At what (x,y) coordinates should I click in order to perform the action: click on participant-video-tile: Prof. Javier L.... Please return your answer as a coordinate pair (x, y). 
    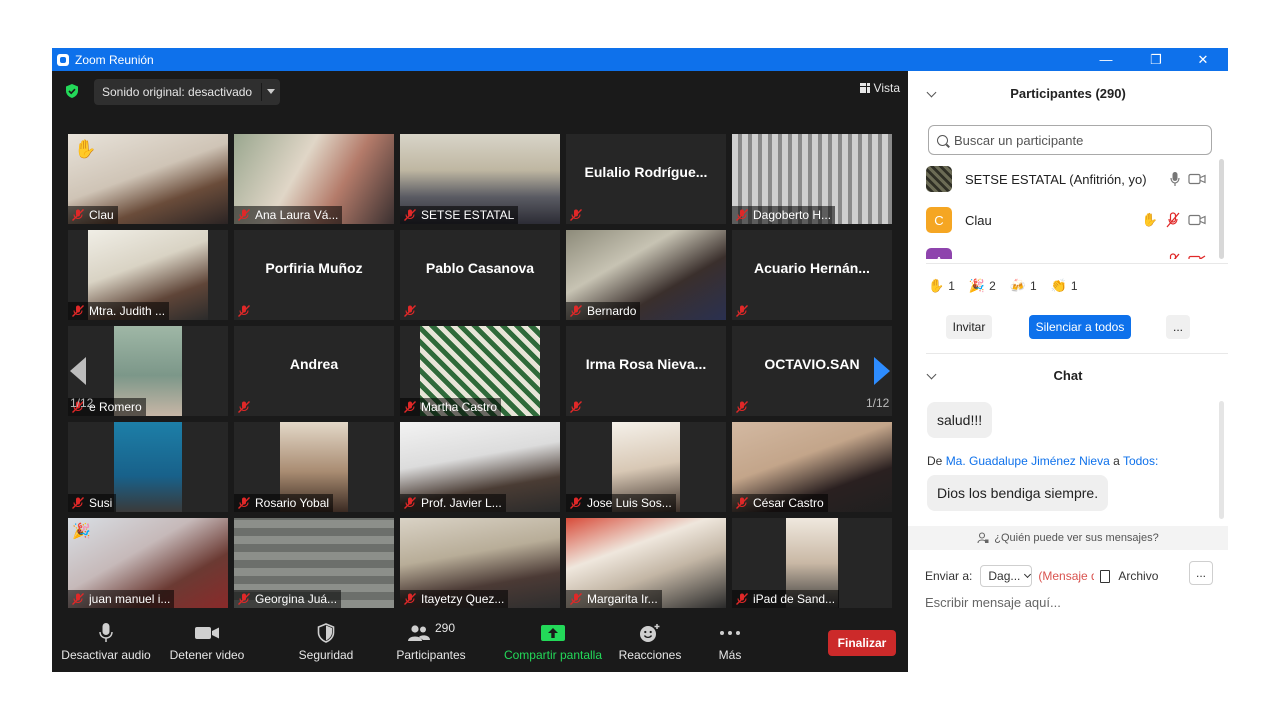
    Looking at the image, I should click on (480, 467).